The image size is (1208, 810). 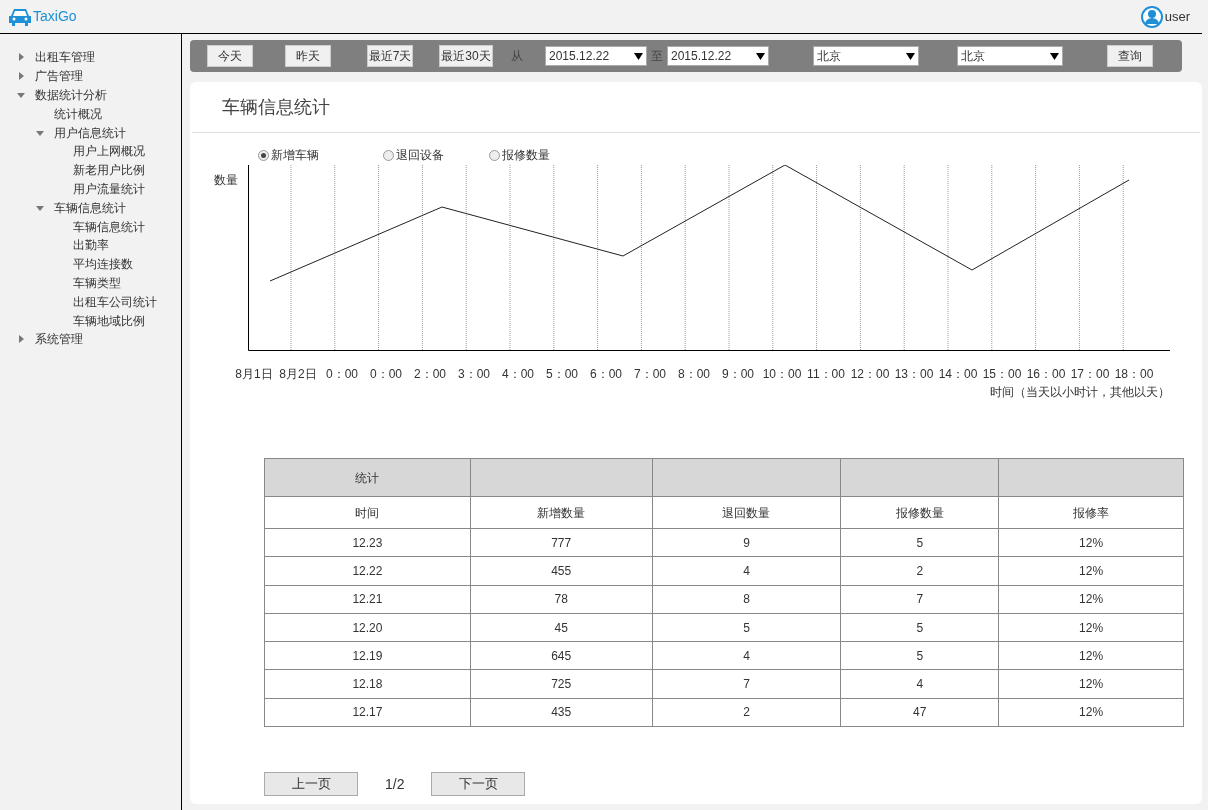 What do you see at coordinates (390, 56) in the screenshot?
I see `date-range-button: 最近7天` at bounding box center [390, 56].